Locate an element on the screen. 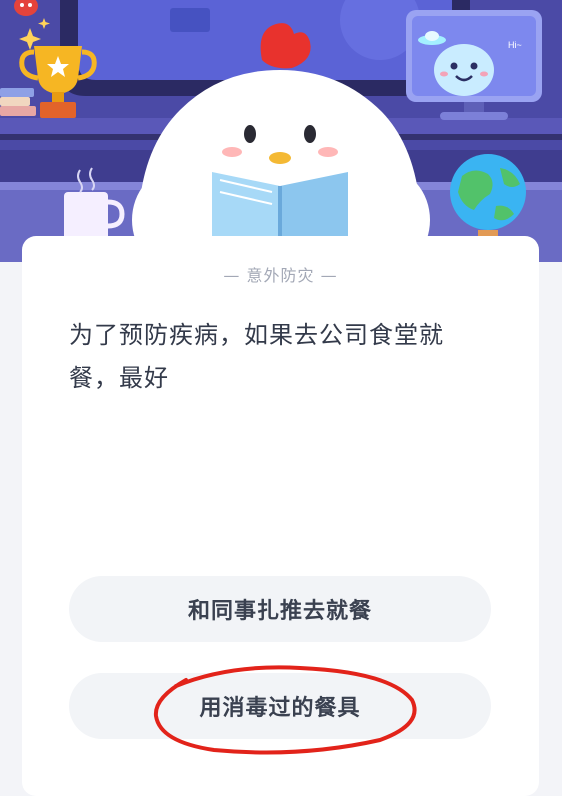 The width and height of the screenshot is (562, 796). category-label: 意外防灾 is located at coordinates (280, 275).